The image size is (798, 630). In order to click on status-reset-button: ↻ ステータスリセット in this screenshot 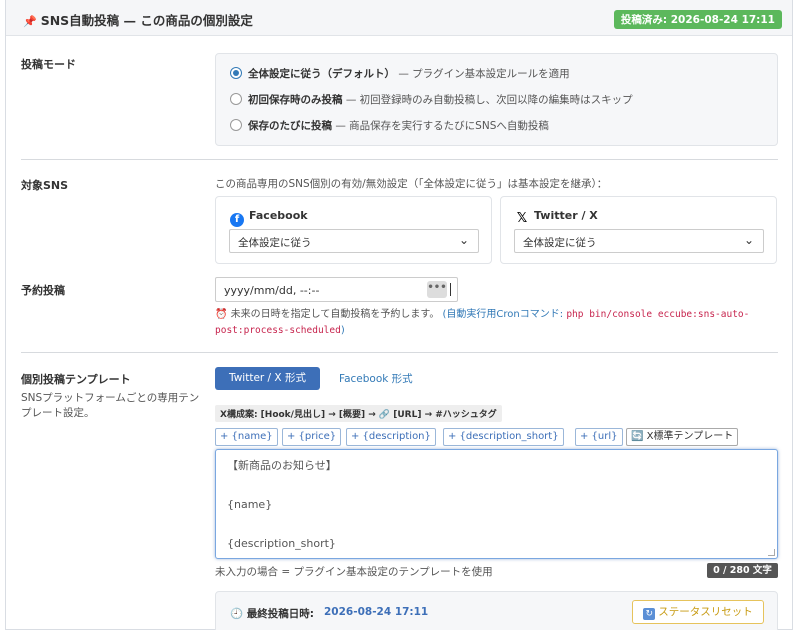, I will do `click(698, 612)`.